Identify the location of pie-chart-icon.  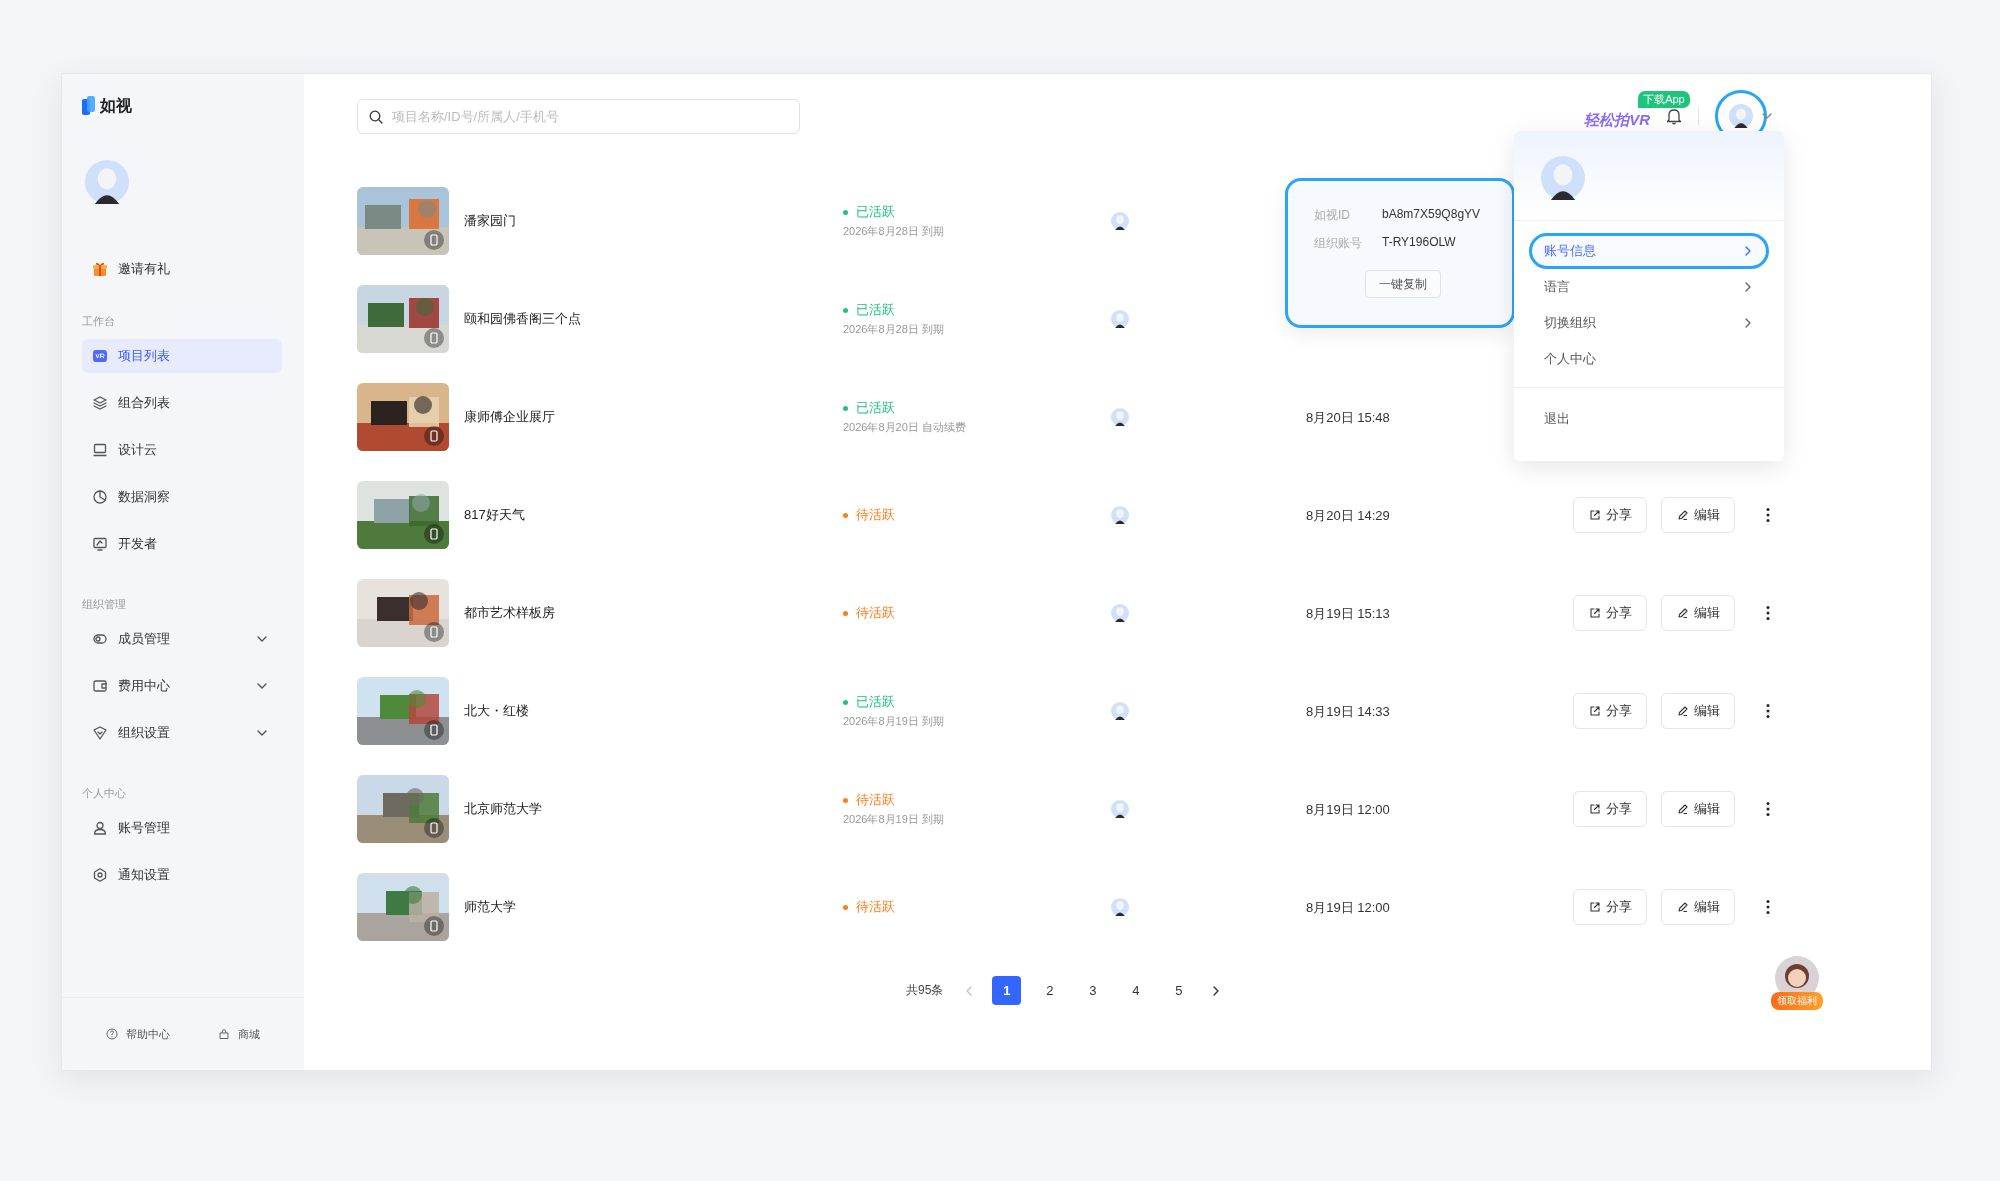
(100, 497).